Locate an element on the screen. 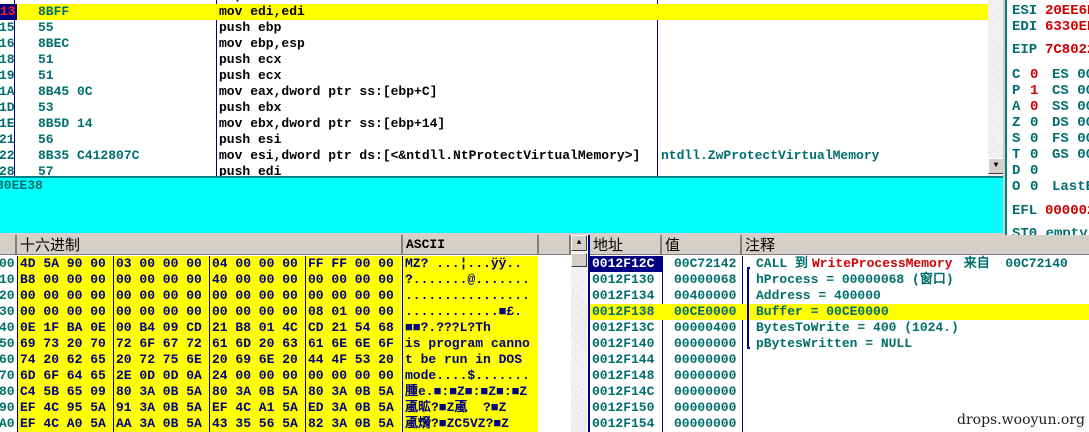  hex-group: 72 6F 67 72 is located at coordinates (161, 344).